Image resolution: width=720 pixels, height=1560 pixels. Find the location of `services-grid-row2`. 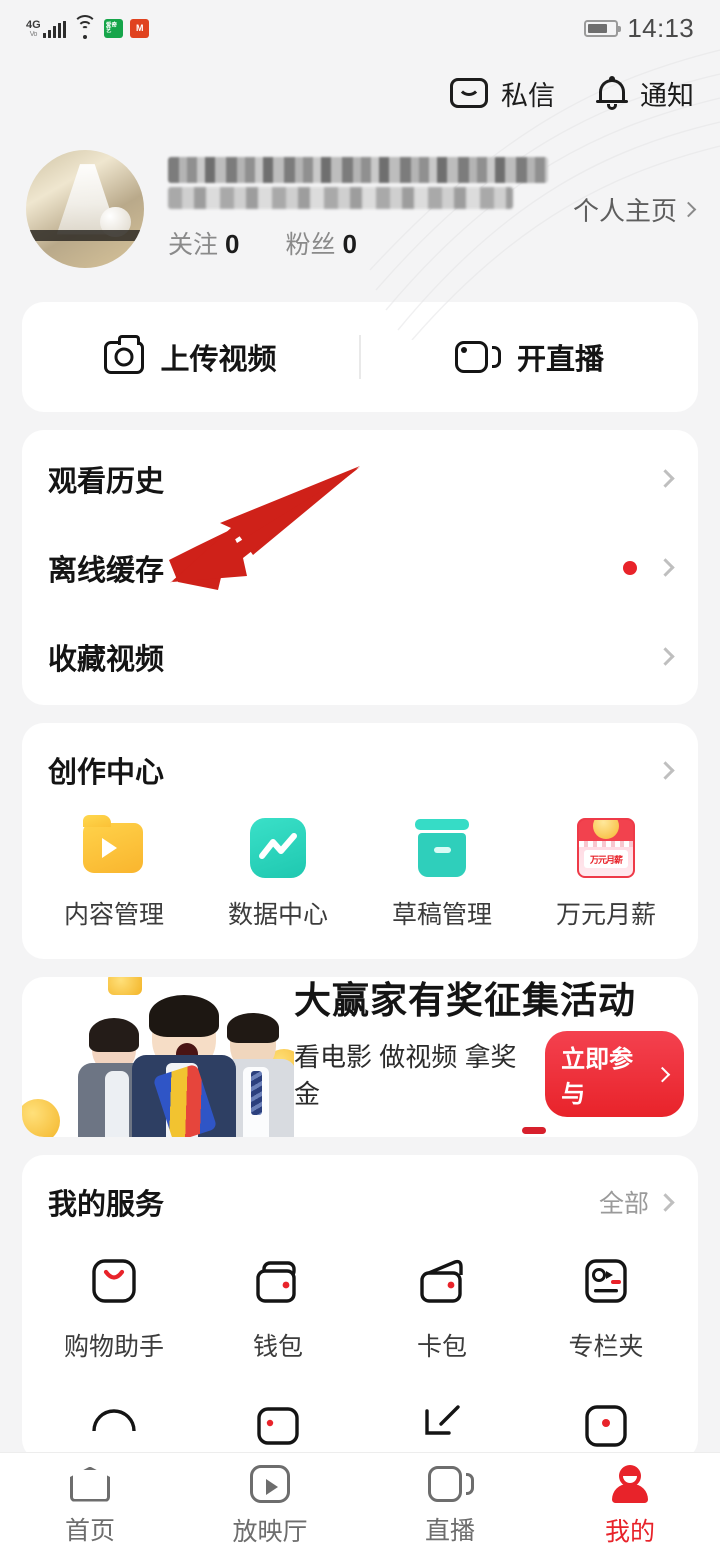

services-grid-row2 is located at coordinates (360, 1426).